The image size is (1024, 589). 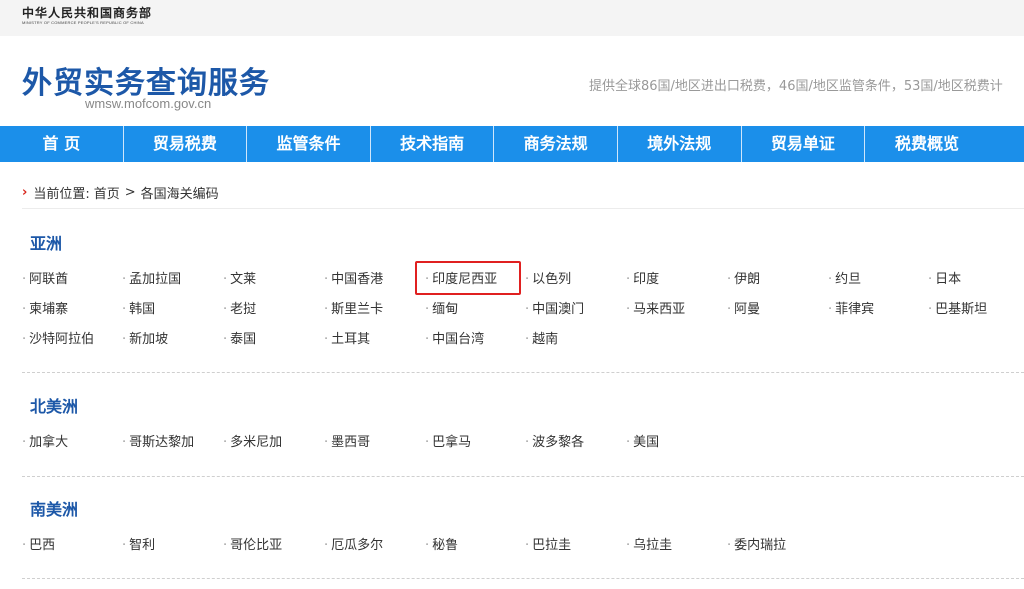 I want to click on country-link: · 缅甸, so click(x=441, y=310).